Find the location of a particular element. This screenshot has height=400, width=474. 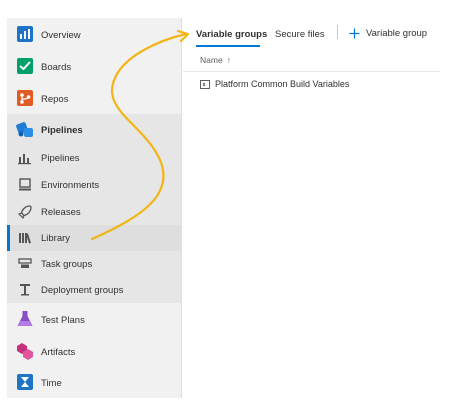

boards-icon is located at coordinates (25, 66).